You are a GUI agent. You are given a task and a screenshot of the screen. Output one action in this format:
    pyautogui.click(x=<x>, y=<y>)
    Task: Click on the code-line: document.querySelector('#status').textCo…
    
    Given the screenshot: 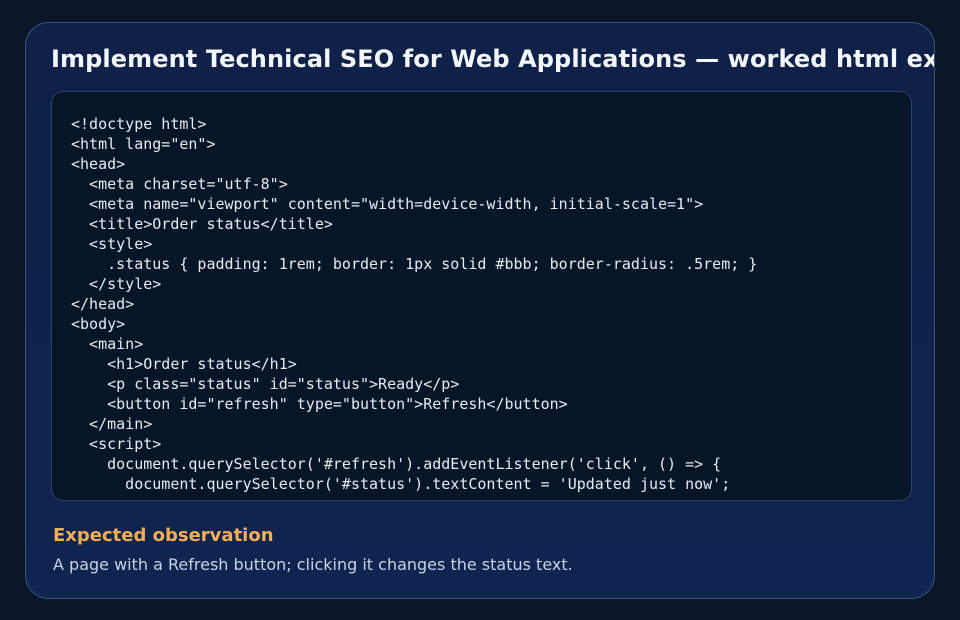 What is the action you would take?
    pyautogui.click(x=401, y=484)
    